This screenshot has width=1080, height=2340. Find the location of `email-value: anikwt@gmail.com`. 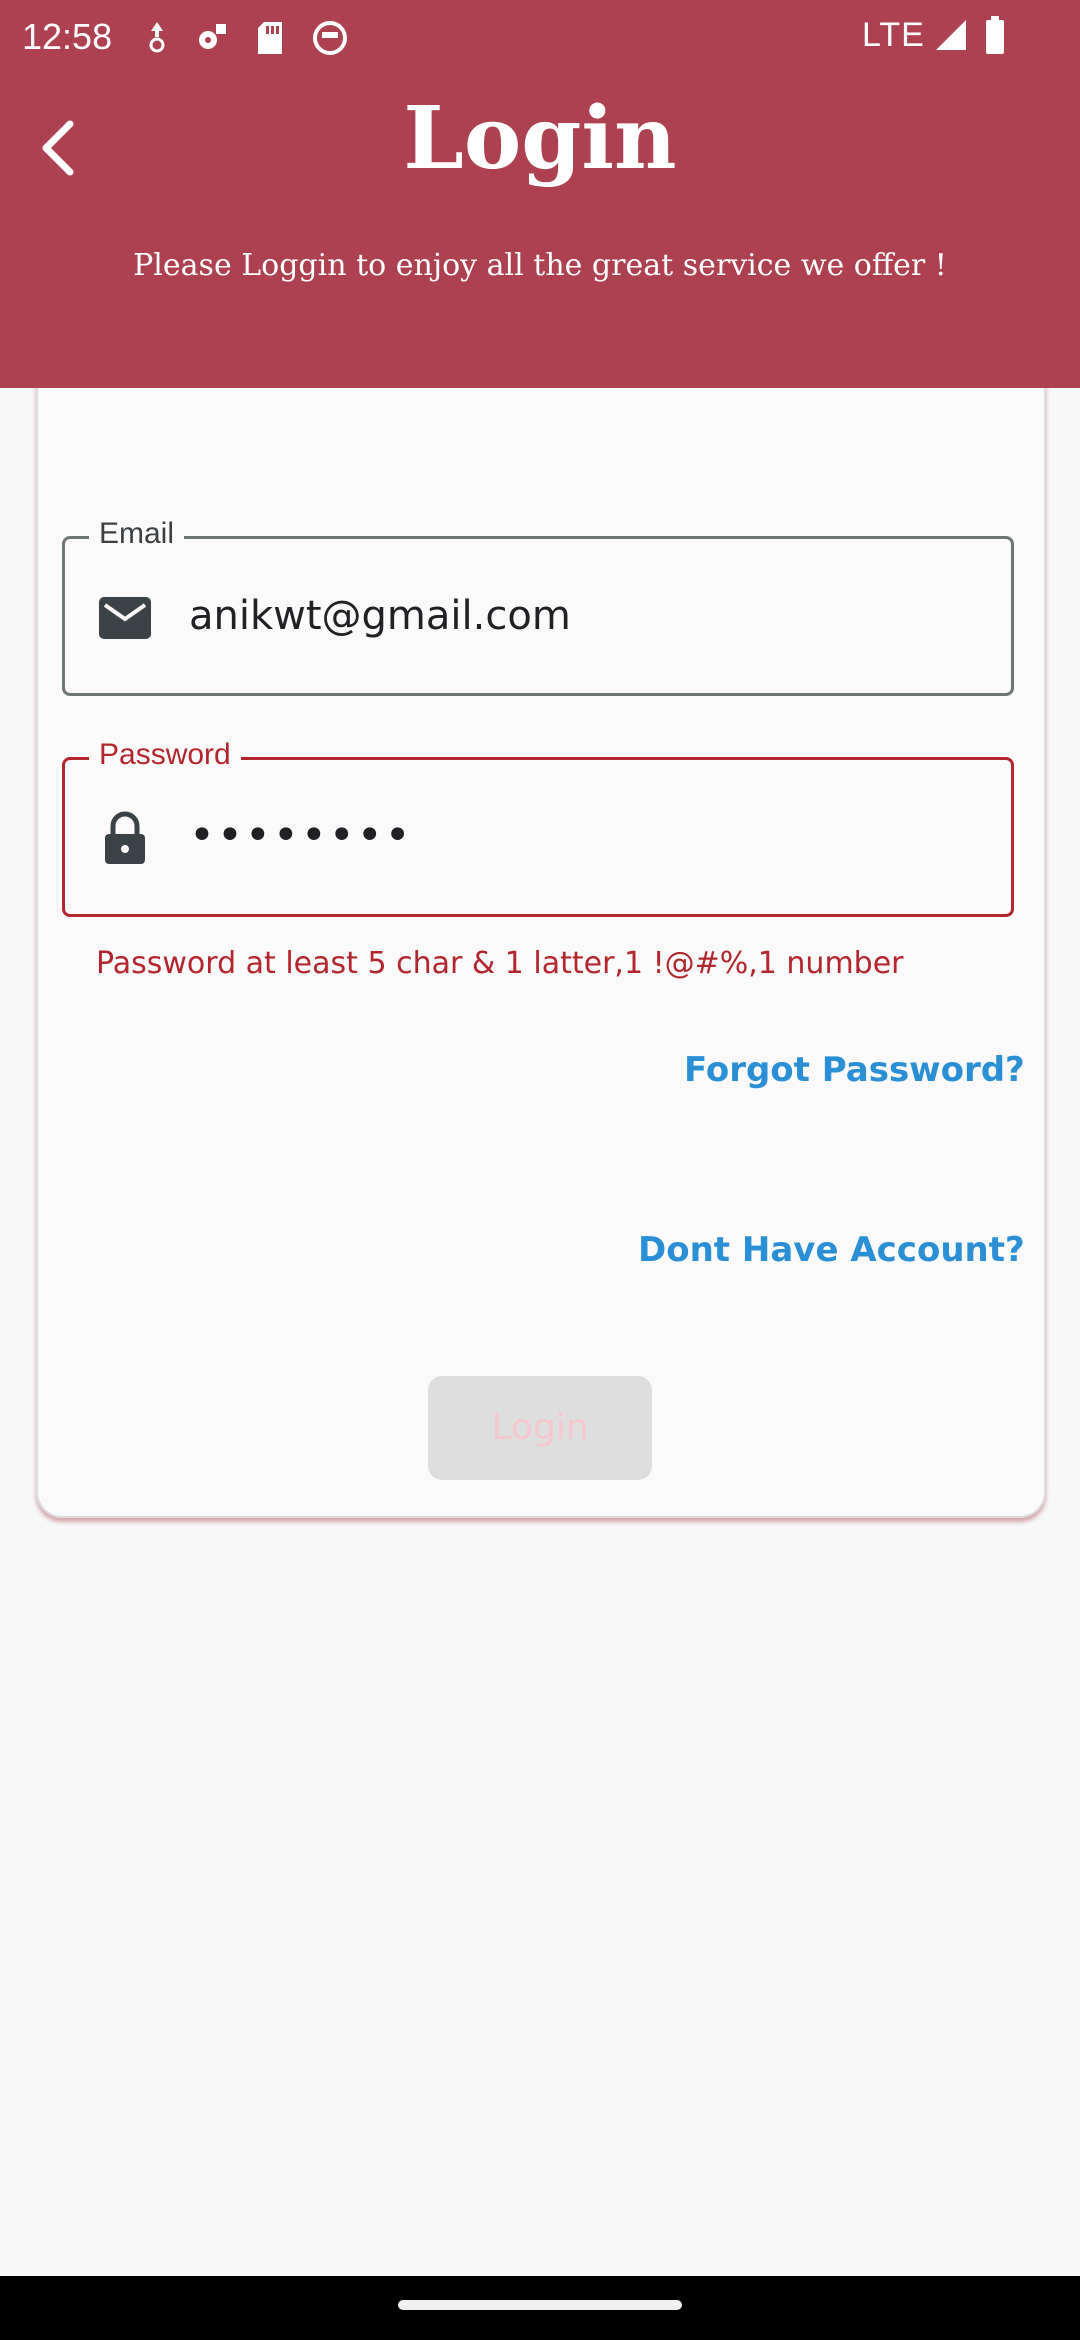

email-value: anikwt@gmail.com is located at coordinates (380, 616).